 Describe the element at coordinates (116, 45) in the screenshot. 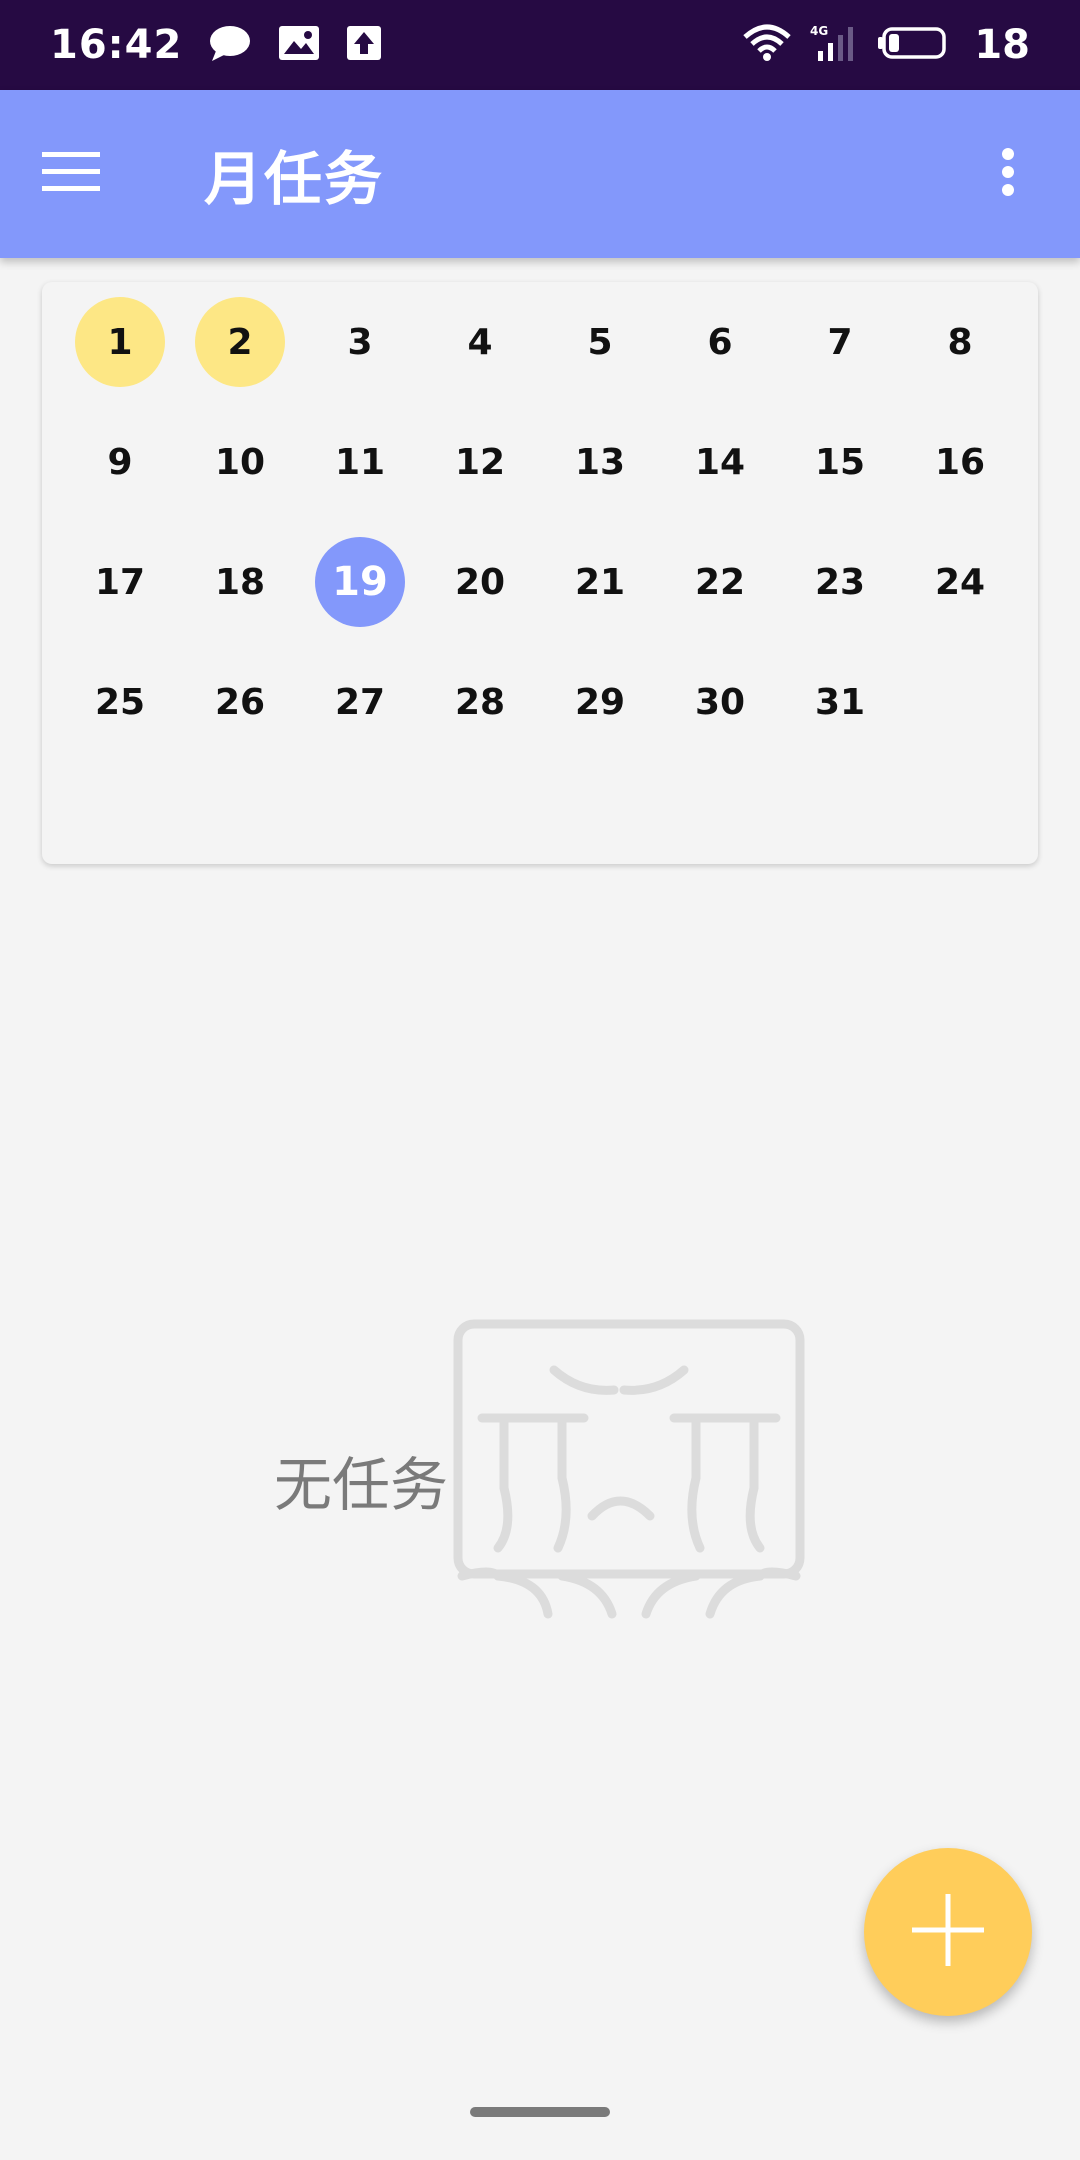

I see `status-time: 16:42` at that location.